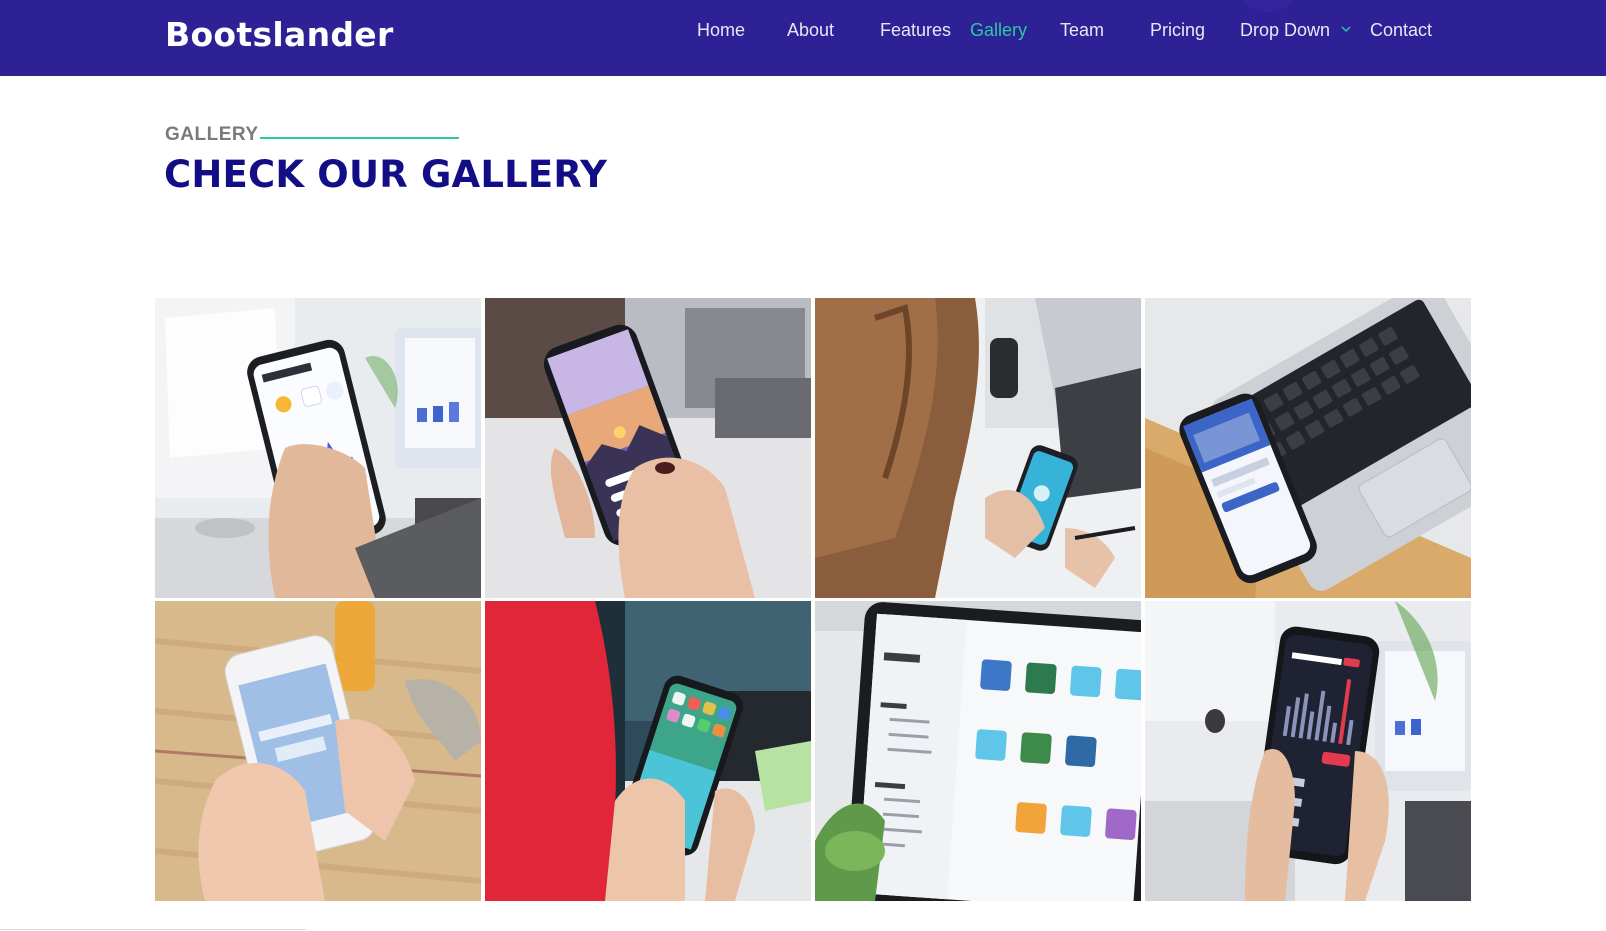 The width and height of the screenshot is (1606, 931). I want to click on nav-about: About, so click(810, 30).